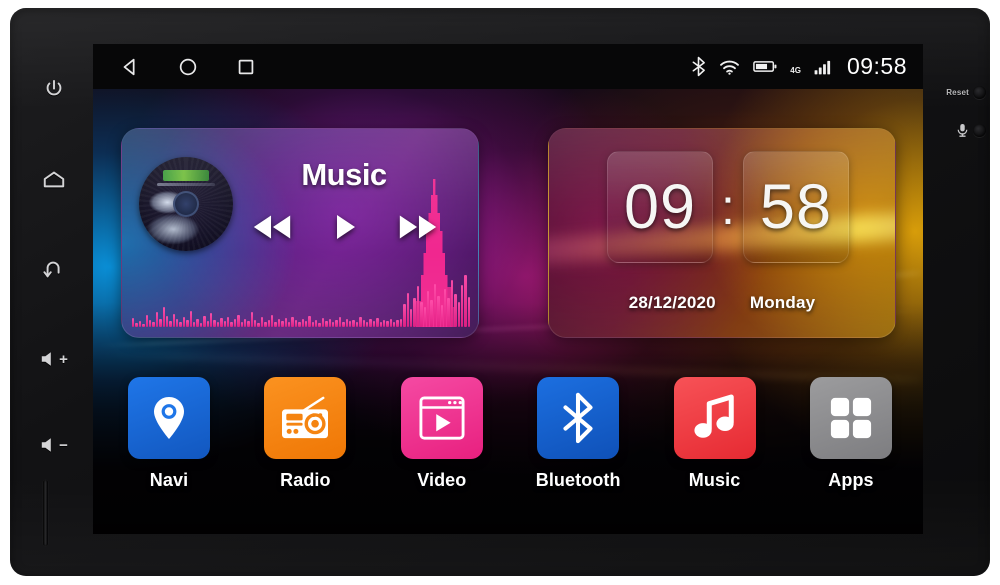 The height and width of the screenshot is (585, 1000). I want to click on power-icon, so click(54, 89).